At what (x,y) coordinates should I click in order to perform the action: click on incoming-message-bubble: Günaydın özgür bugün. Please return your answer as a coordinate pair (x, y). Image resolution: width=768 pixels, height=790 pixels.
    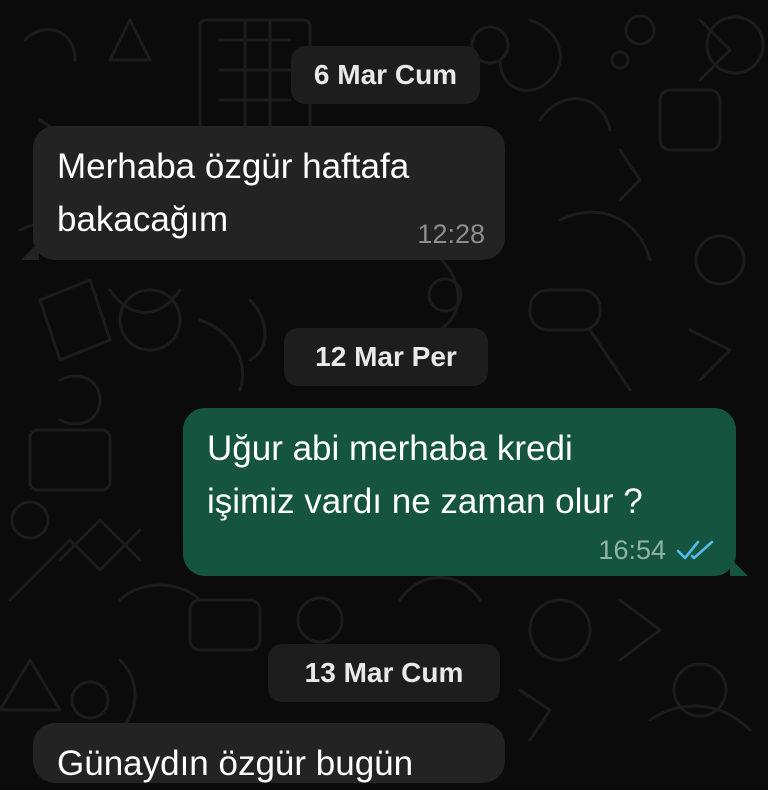
    Looking at the image, I should click on (269, 753).